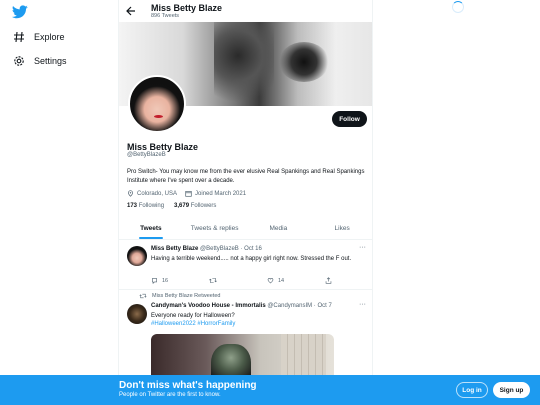 This screenshot has width=540, height=405. What do you see at coordinates (163, 147) in the screenshot?
I see `profile-name: Miss Betty Blaze` at bounding box center [163, 147].